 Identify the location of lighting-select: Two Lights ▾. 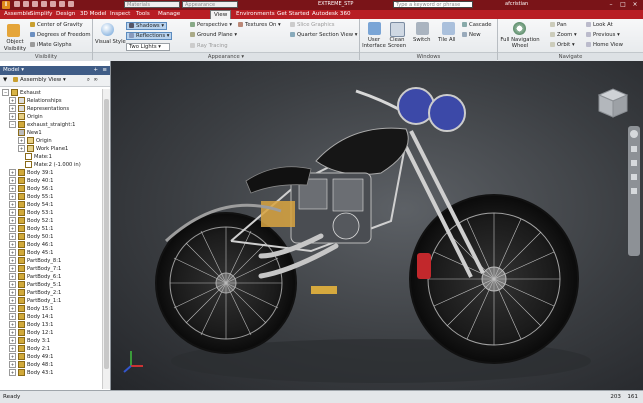
(148, 47).